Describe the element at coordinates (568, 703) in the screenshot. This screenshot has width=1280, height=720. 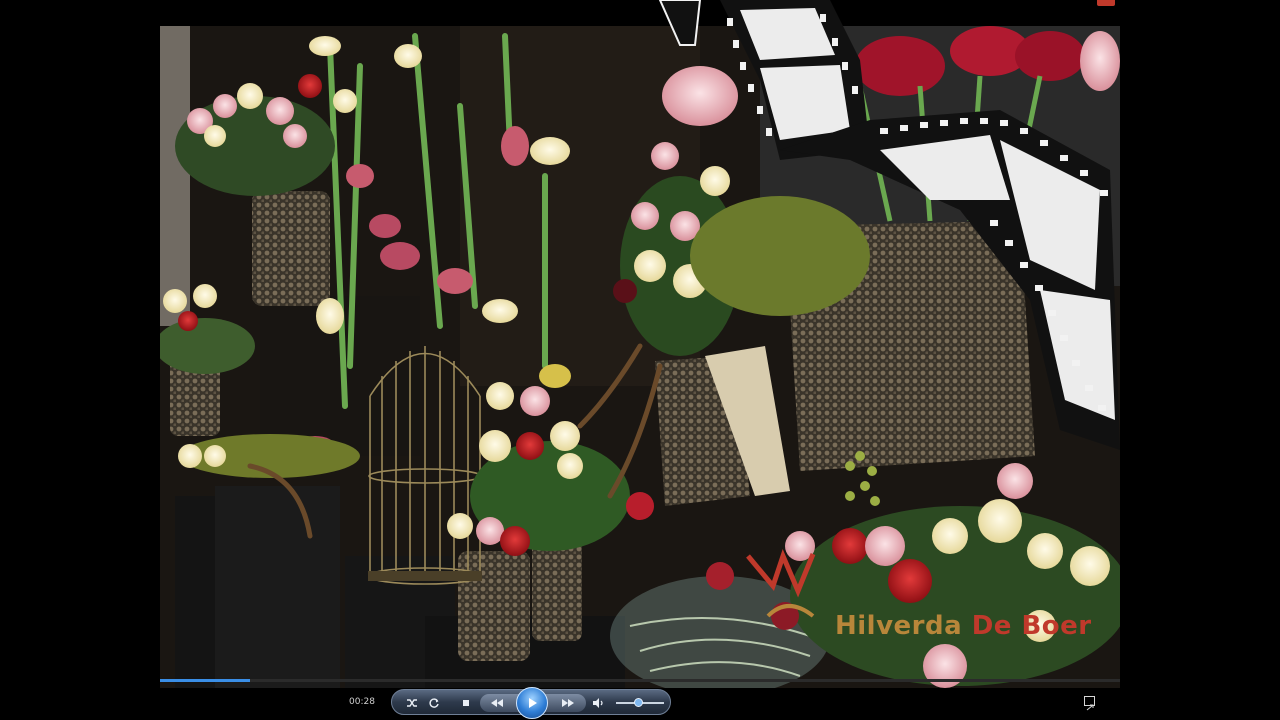
I see `fast-forward-button` at that location.